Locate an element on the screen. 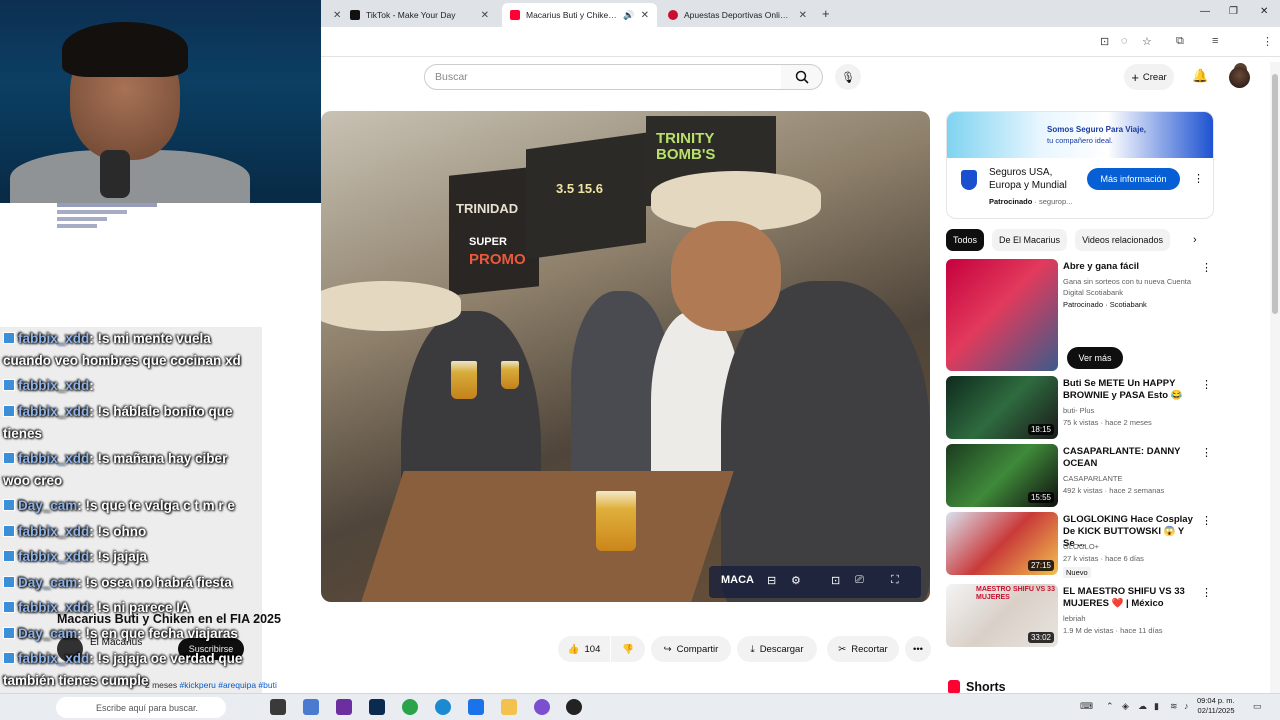  account-avatar is located at coordinates (1239, 77).